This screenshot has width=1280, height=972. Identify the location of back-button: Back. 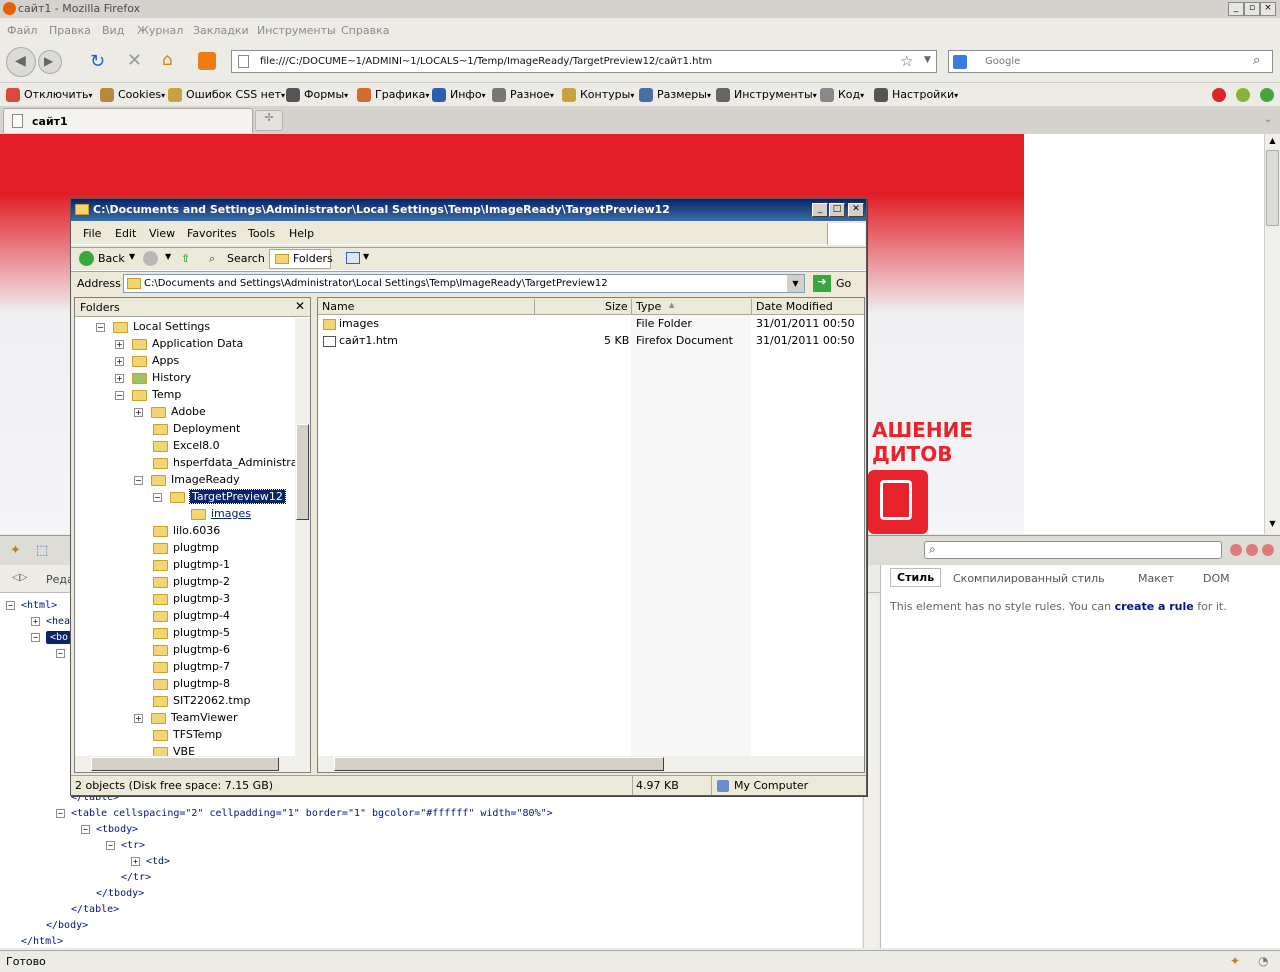
(111, 258).